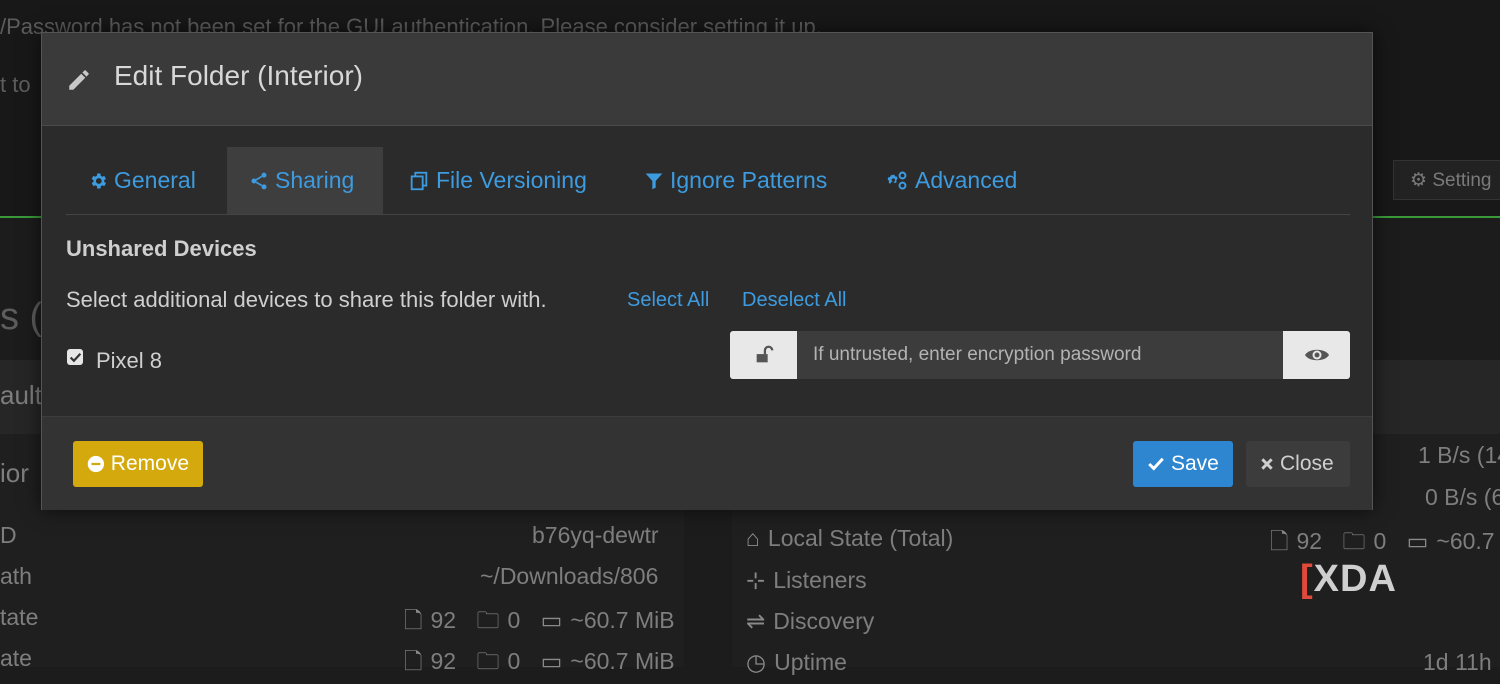  I want to click on pencil-icon, so click(79, 80).